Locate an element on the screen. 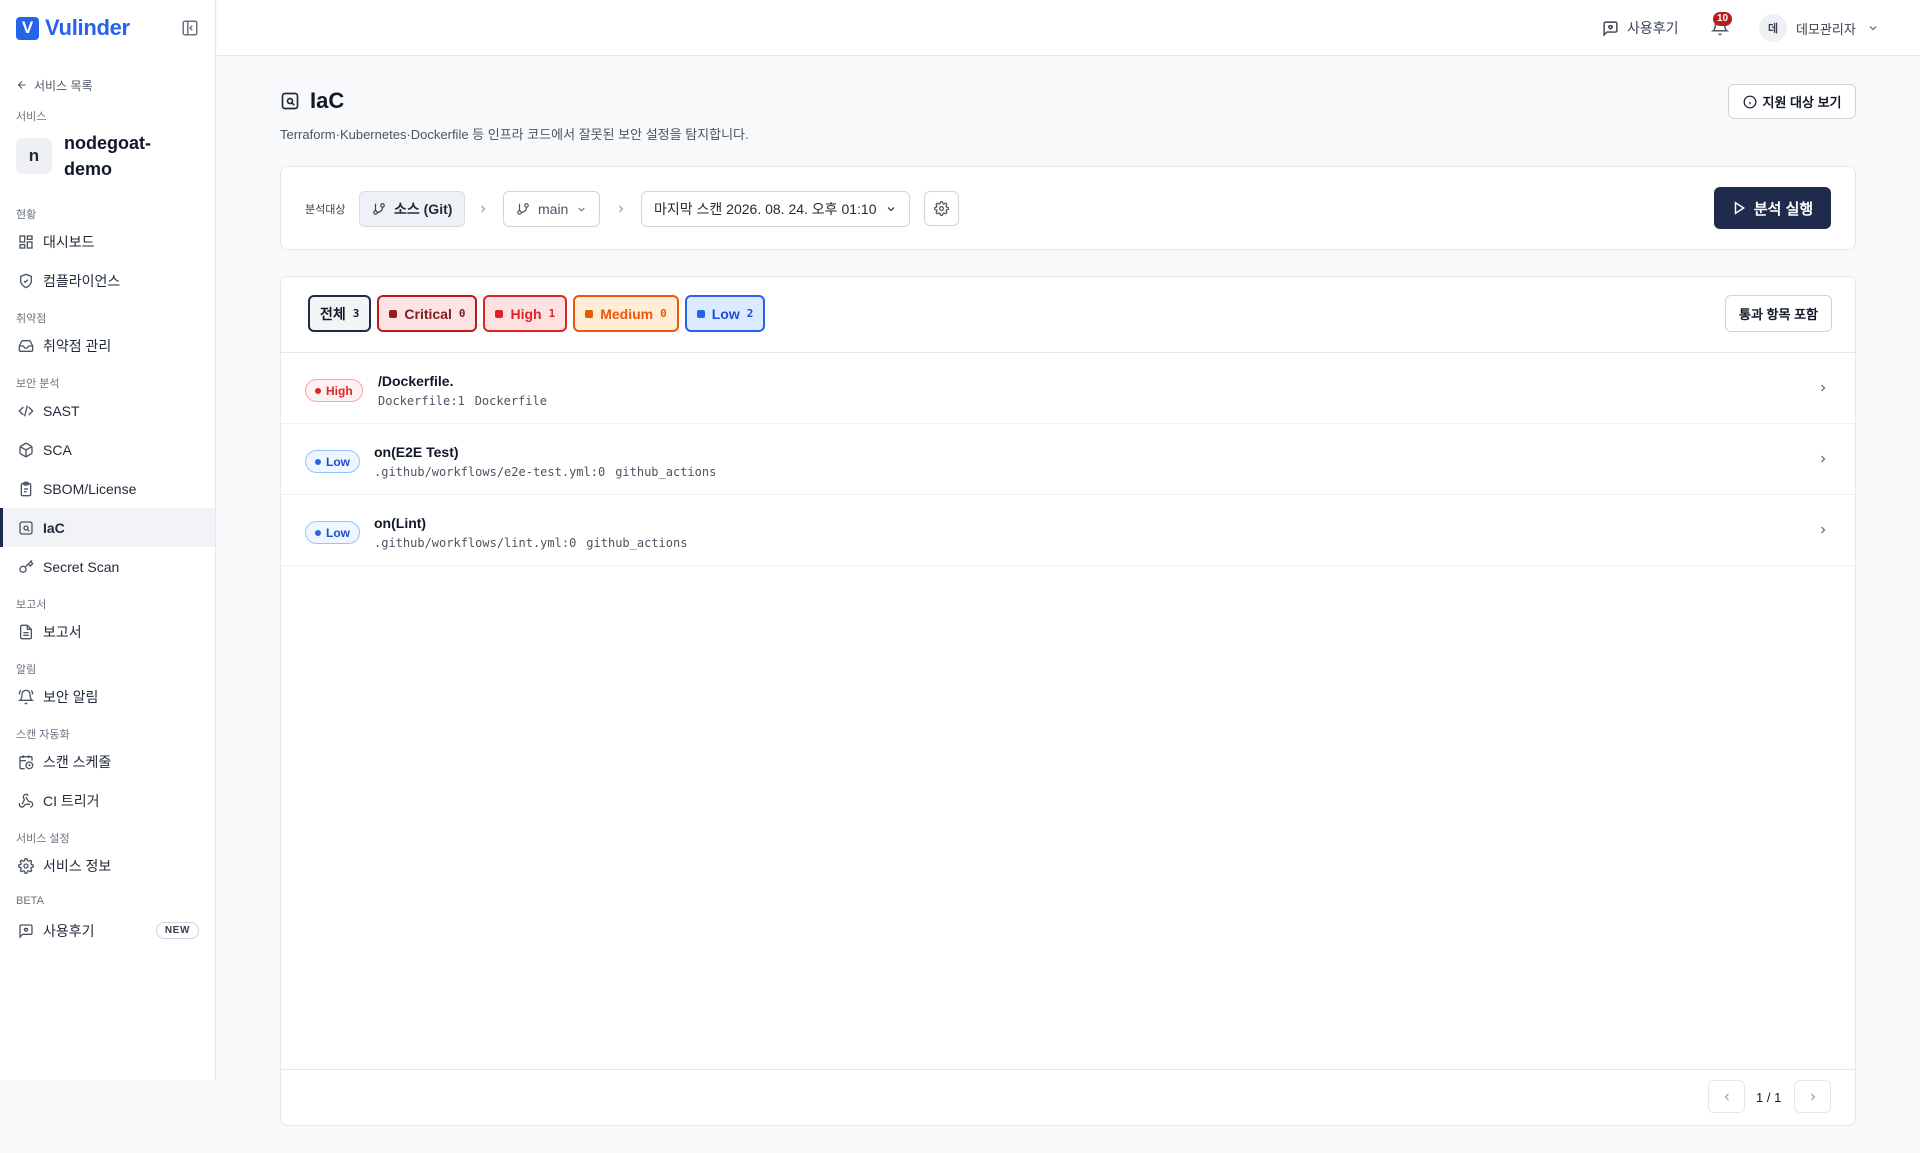  clipboard-icon is located at coordinates (26, 489).